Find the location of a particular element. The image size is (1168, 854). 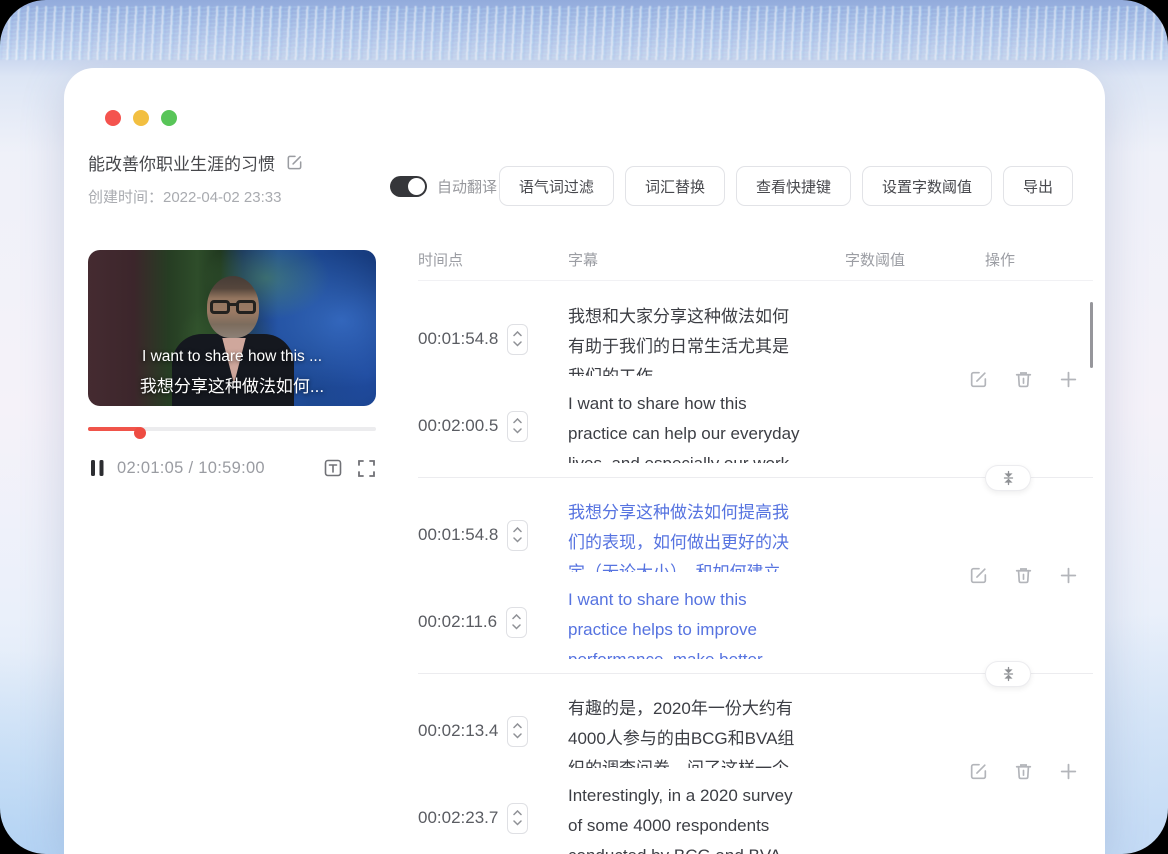

table-header-row: 时间点 字幕 字数阈值 操作 is located at coordinates (755, 259).